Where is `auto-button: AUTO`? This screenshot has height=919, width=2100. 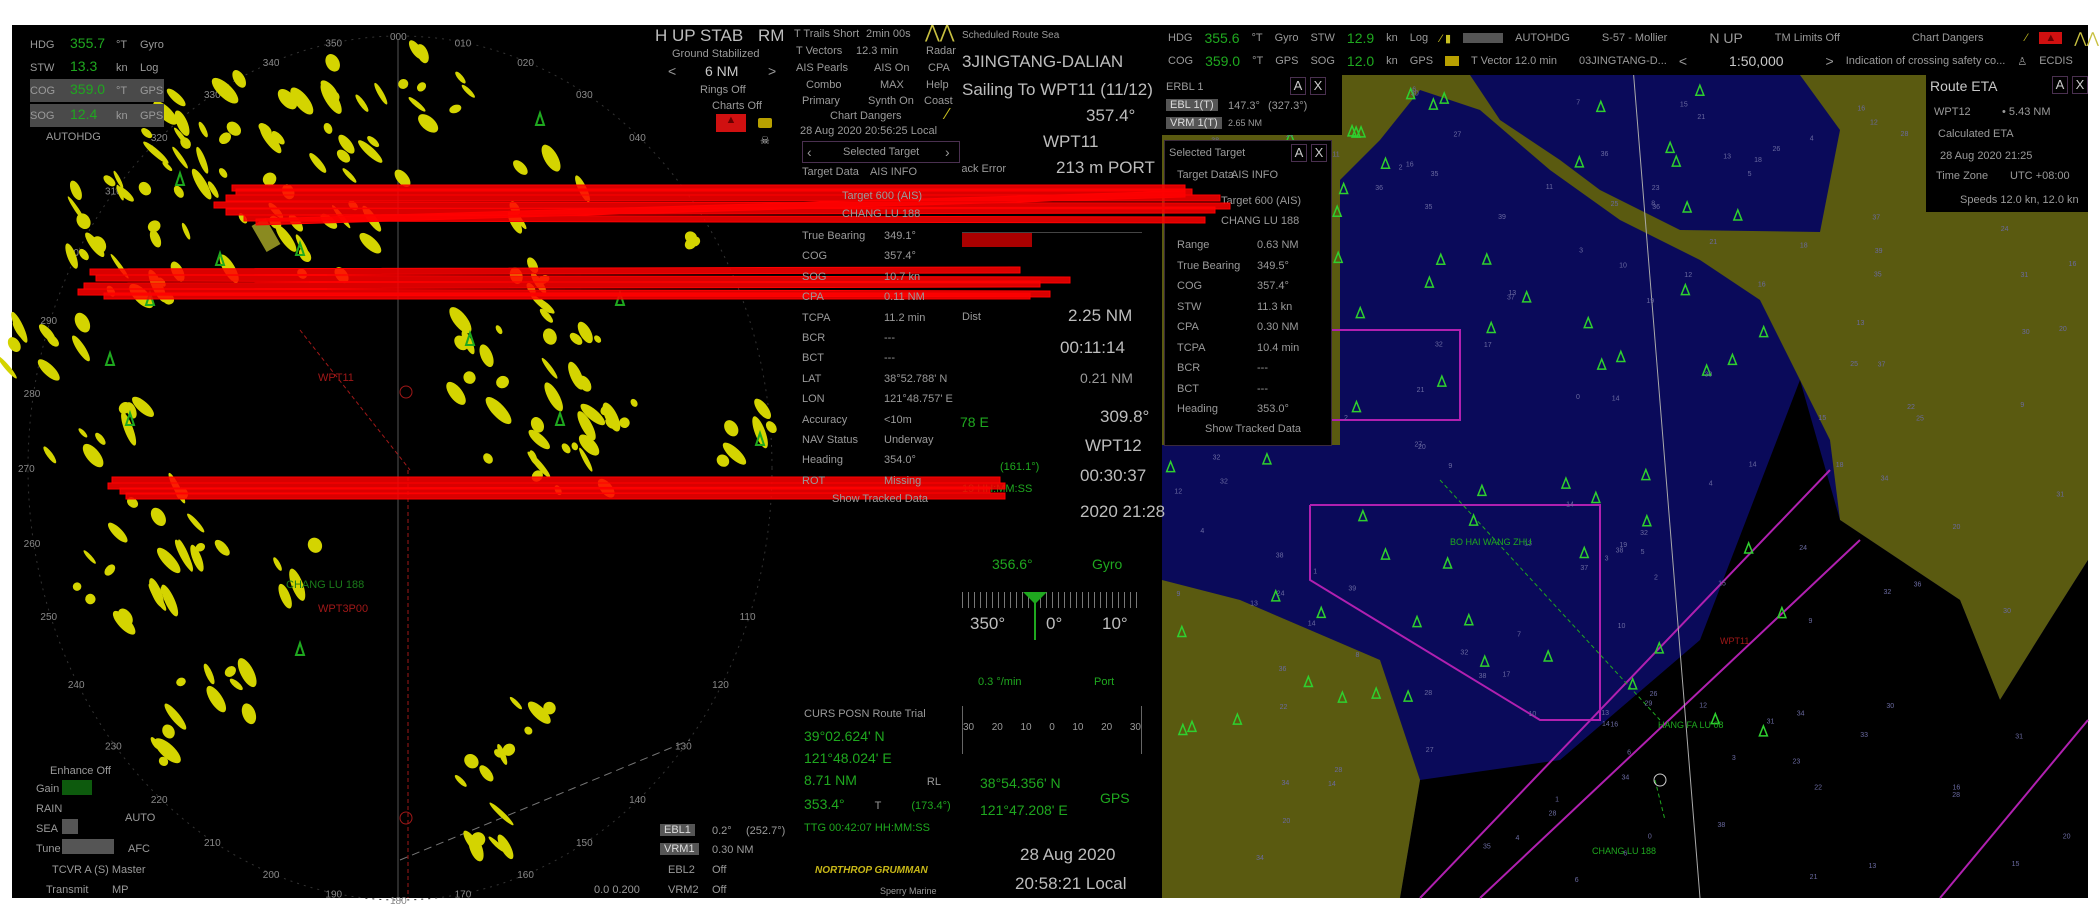 auto-button: AUTO is located at coordinates (140, 818).